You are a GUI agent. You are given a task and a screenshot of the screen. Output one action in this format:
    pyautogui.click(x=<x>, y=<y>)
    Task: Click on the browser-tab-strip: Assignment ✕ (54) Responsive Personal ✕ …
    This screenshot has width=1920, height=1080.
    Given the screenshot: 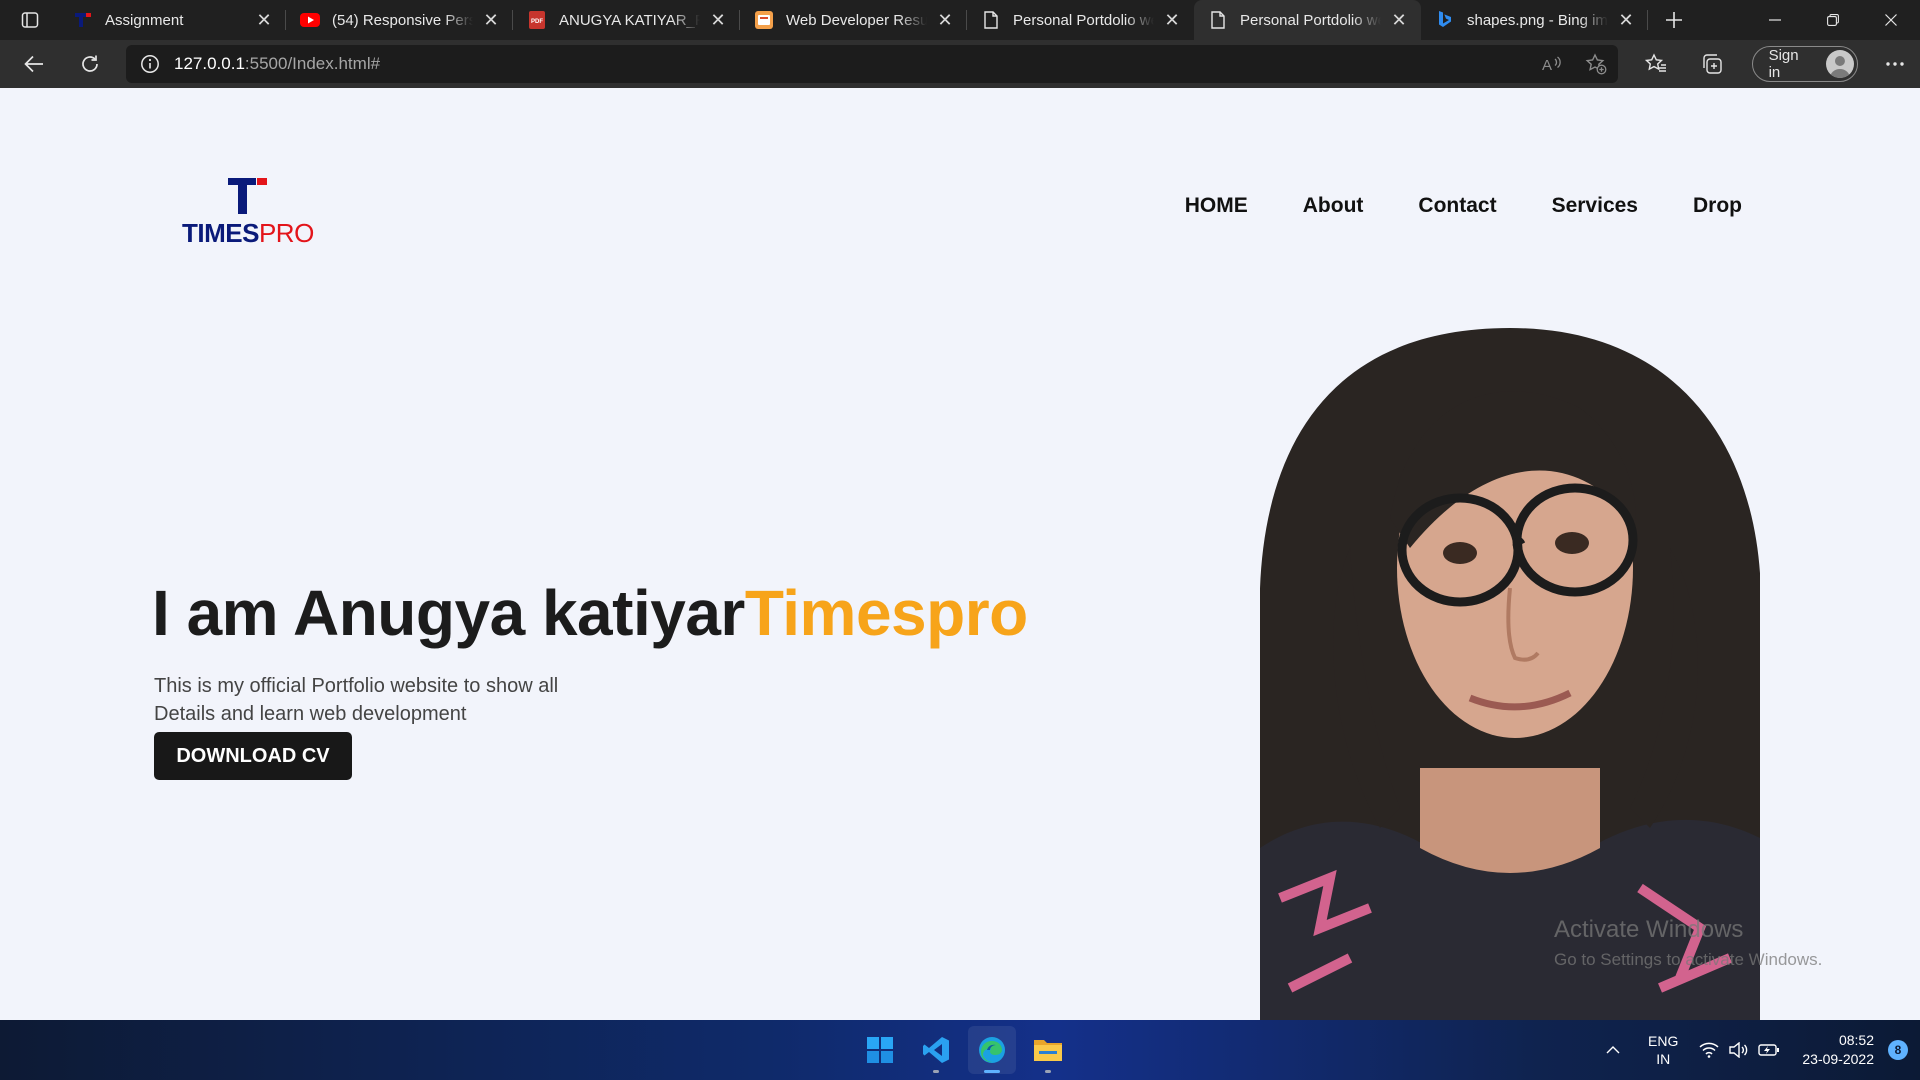 What is the action you would take?
    pyautogui.click(x=960, y=20)
    